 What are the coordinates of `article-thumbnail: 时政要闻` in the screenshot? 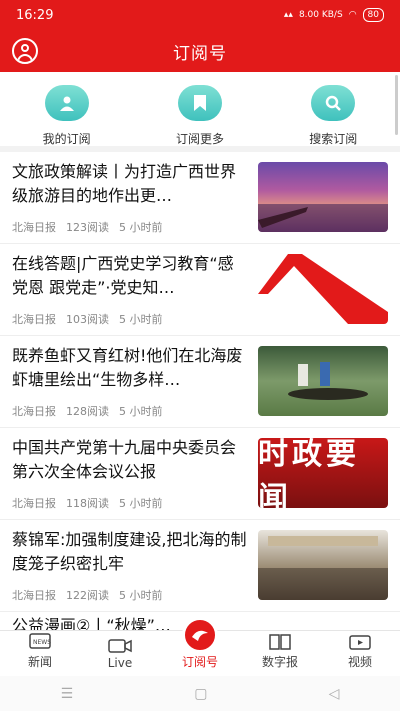 It's located at (323, 473).